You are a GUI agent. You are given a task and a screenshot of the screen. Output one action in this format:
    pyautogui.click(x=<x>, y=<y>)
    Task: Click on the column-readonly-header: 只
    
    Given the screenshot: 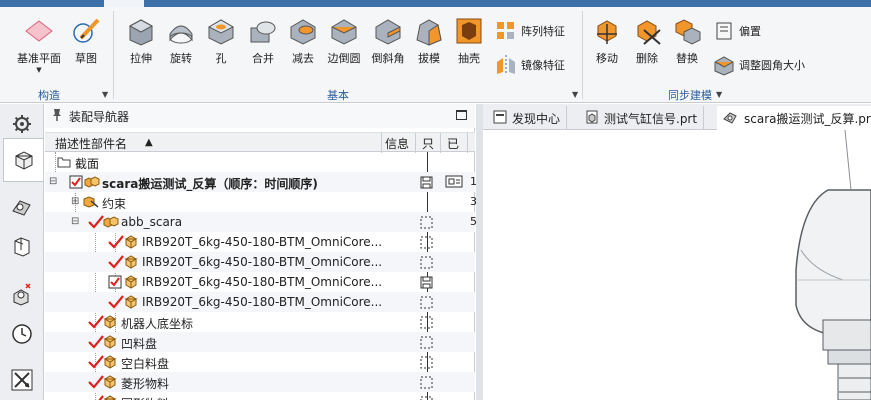 What is the action you would take?
    pyautogui.click(x=428, y=143)
    